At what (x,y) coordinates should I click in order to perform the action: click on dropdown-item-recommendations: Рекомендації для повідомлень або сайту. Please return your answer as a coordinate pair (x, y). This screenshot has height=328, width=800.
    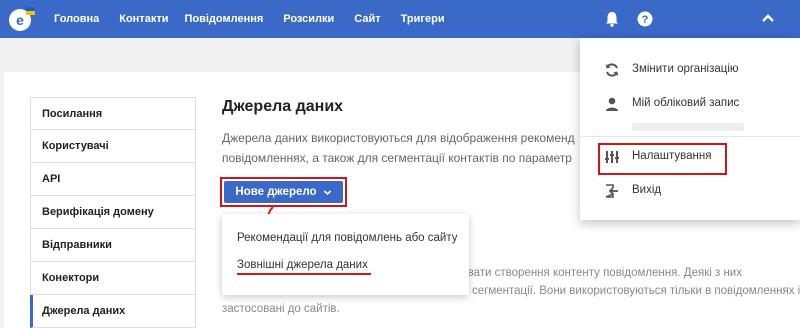
    Looking at the image, I should click on (347, 238).